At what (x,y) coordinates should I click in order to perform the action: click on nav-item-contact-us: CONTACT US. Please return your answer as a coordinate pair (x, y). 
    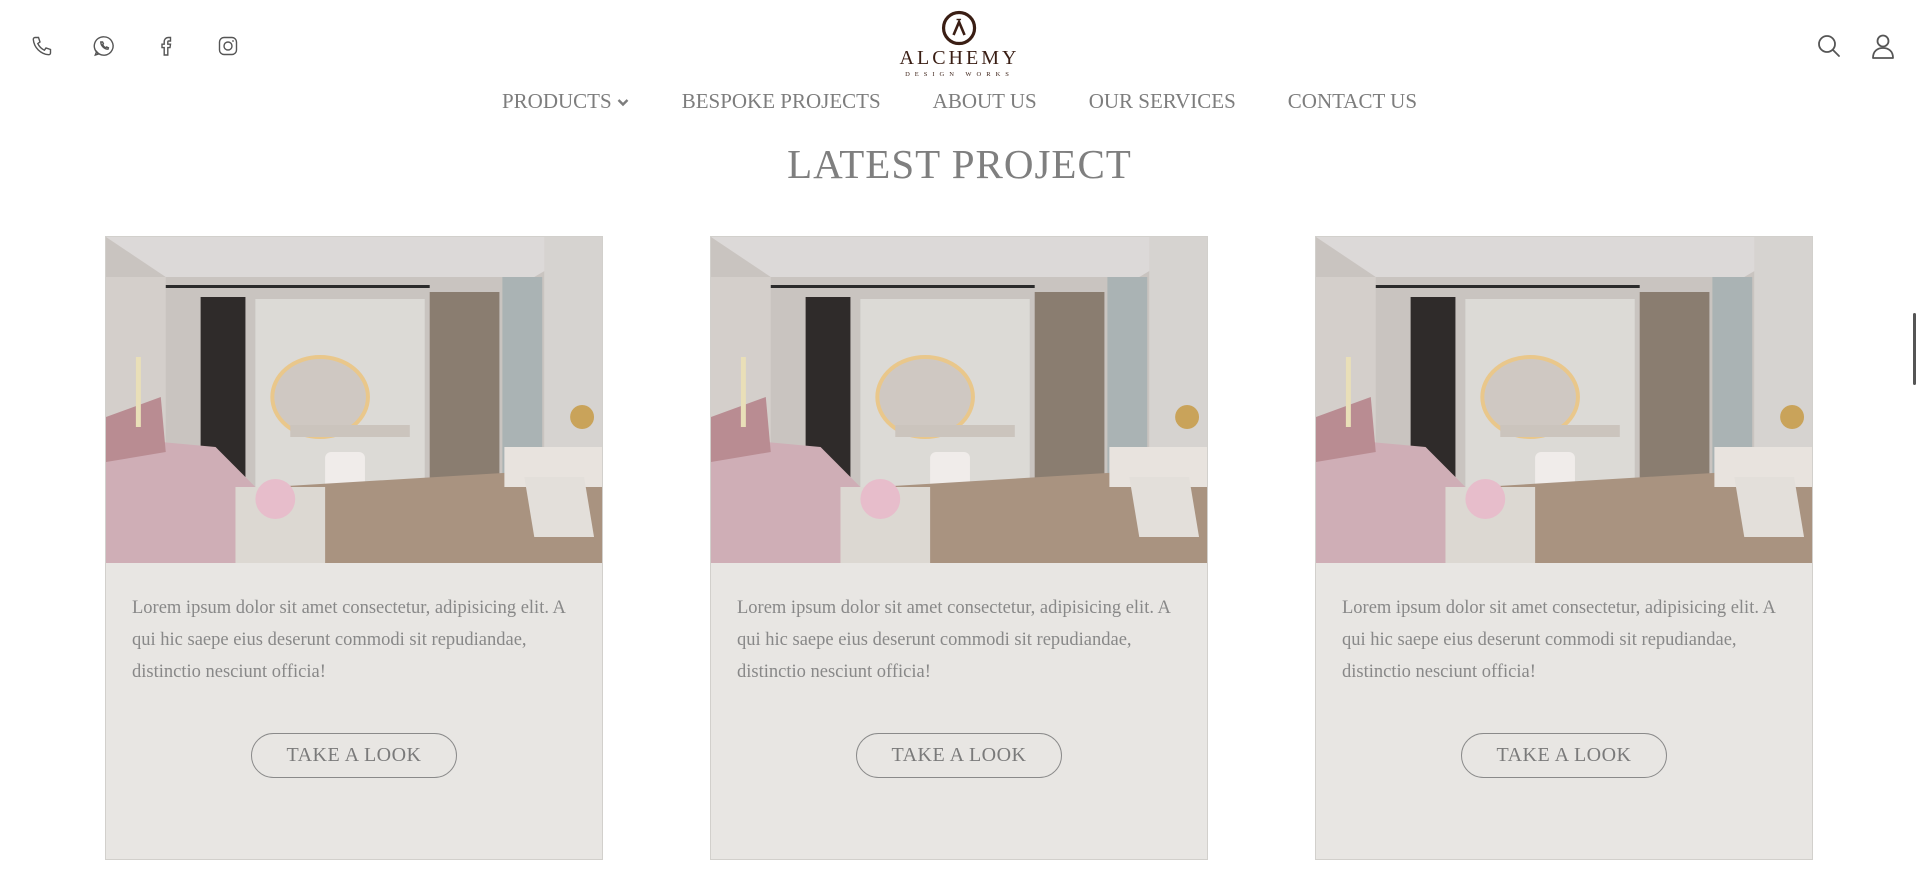
    Looking at the image, I should click on (1352, 101).